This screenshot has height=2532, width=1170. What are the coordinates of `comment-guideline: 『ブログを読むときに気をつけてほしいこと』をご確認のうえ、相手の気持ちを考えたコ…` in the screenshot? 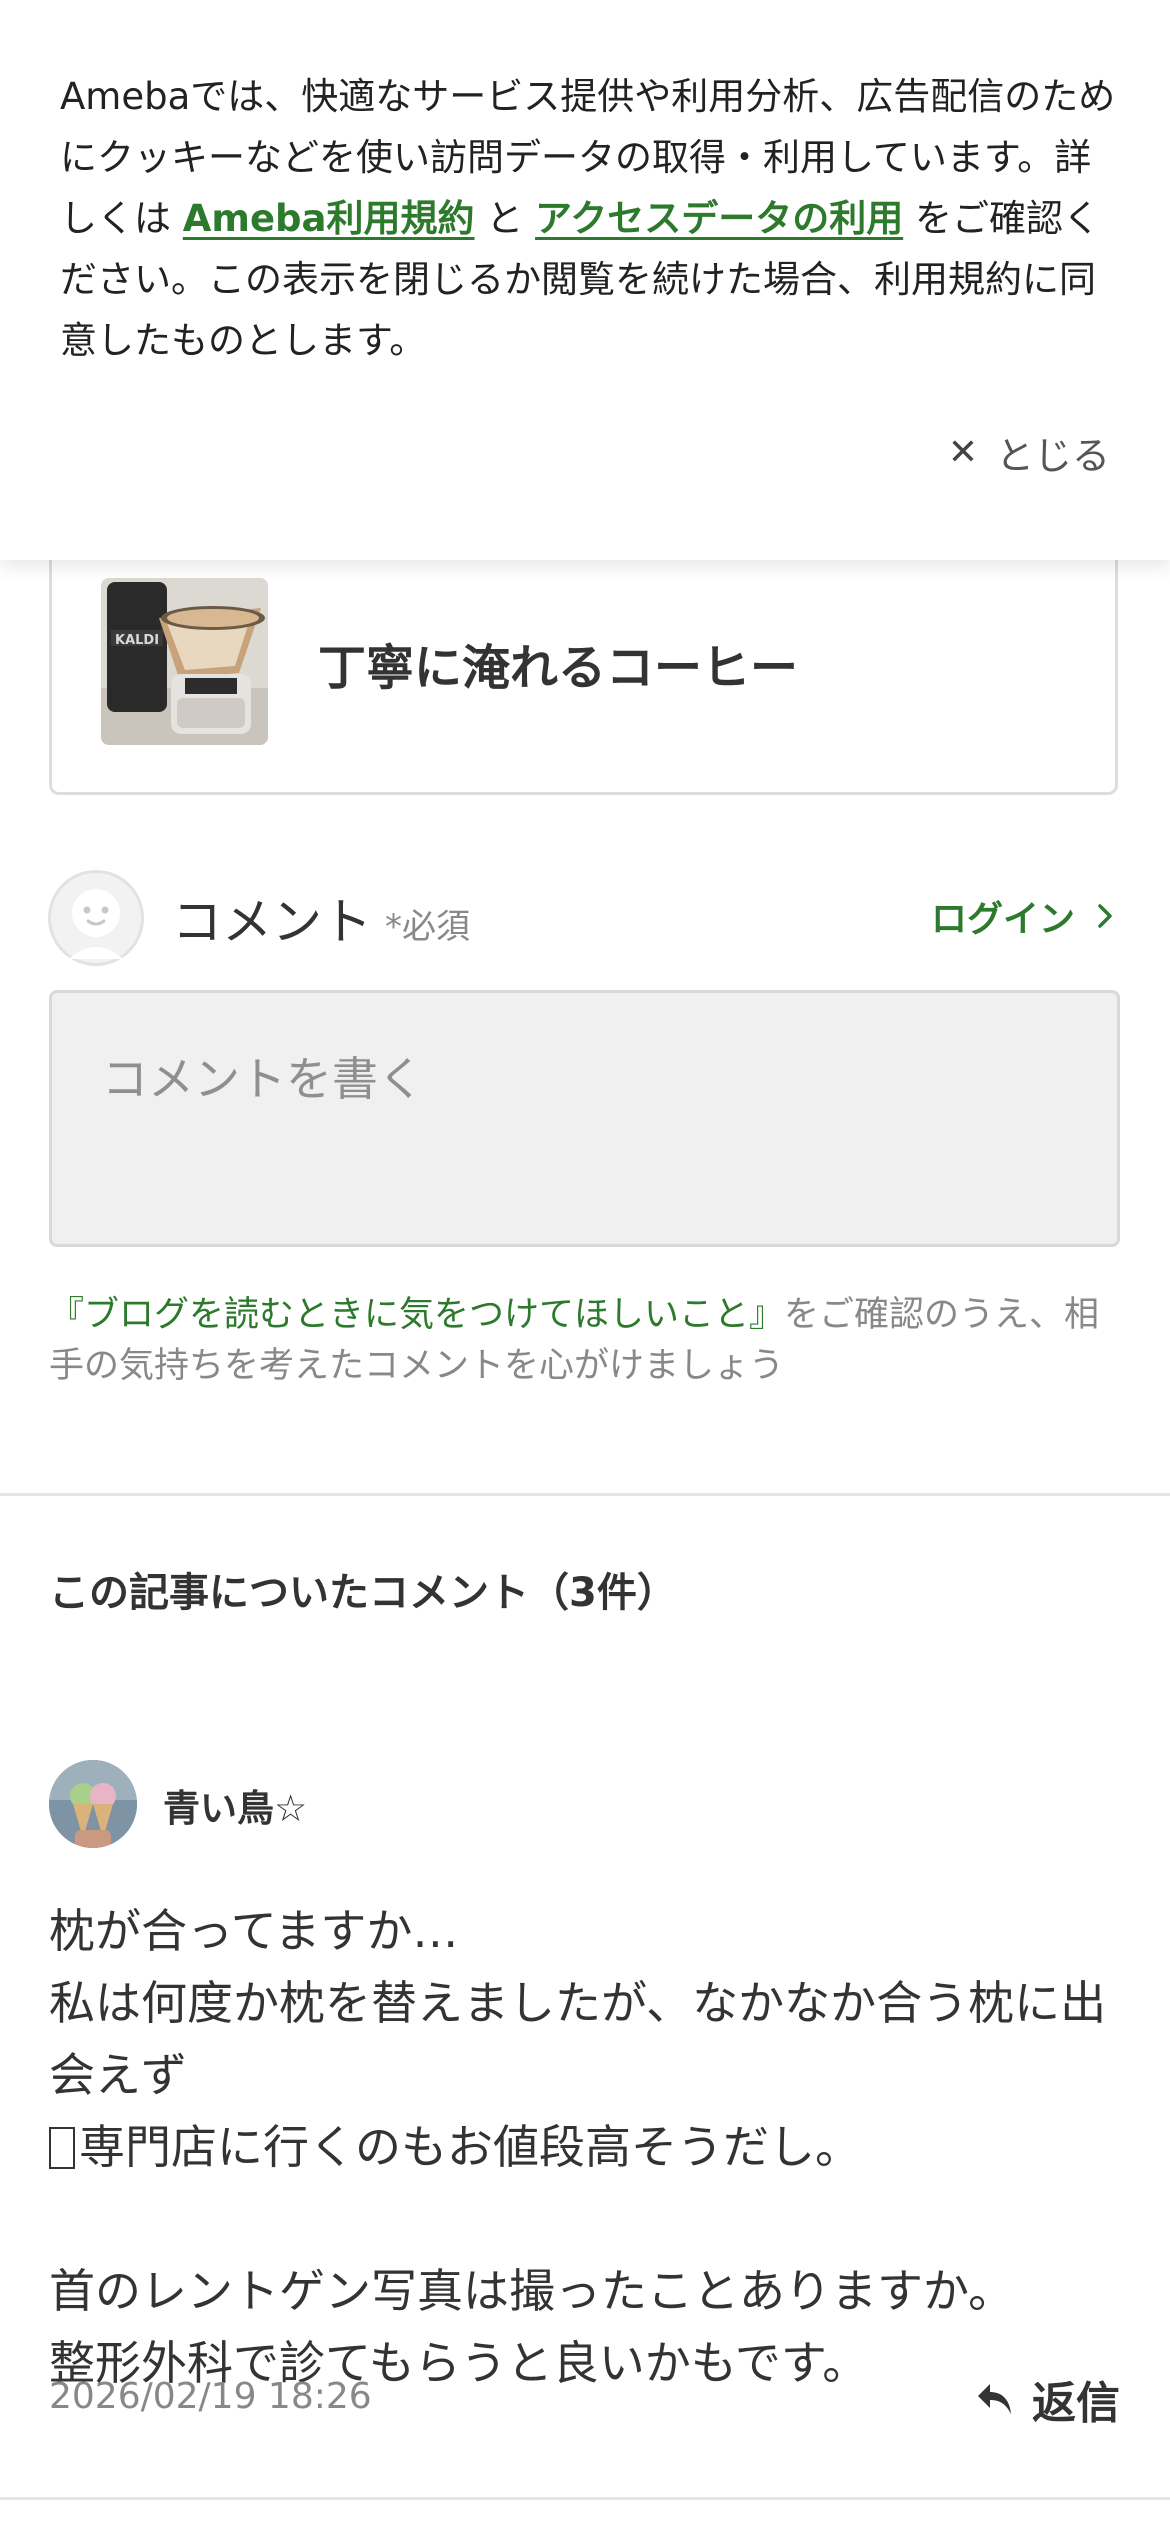 It's located at (589, 1341).